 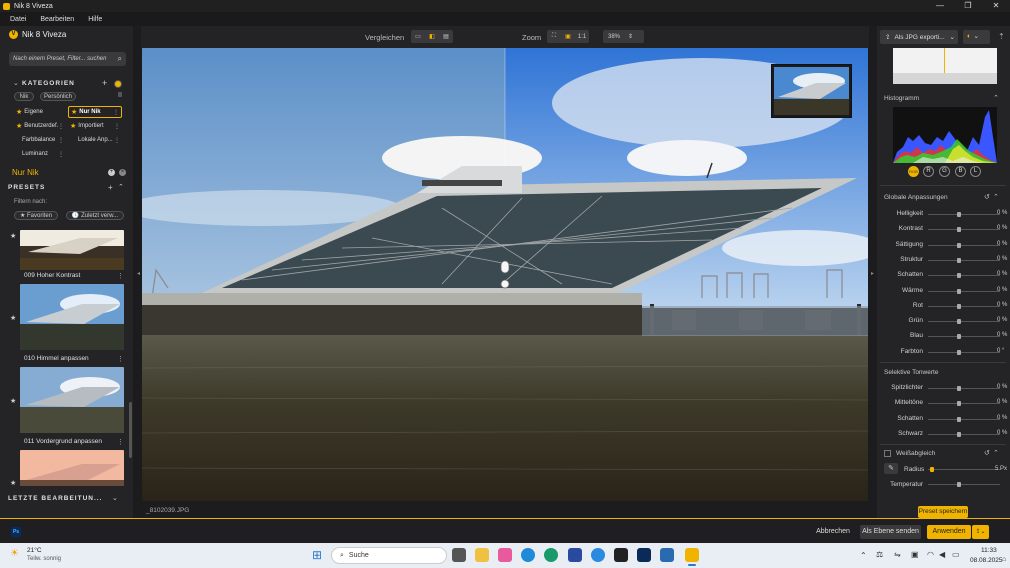 I want to click on tone-curve-preview, so click(x=945, y=66).